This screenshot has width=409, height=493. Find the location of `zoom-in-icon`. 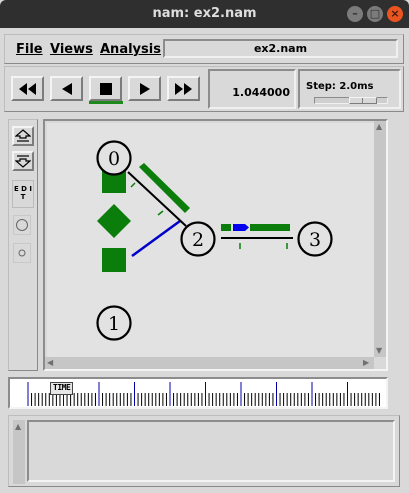

zoom-in-icon is located at coordinates (23, 135).